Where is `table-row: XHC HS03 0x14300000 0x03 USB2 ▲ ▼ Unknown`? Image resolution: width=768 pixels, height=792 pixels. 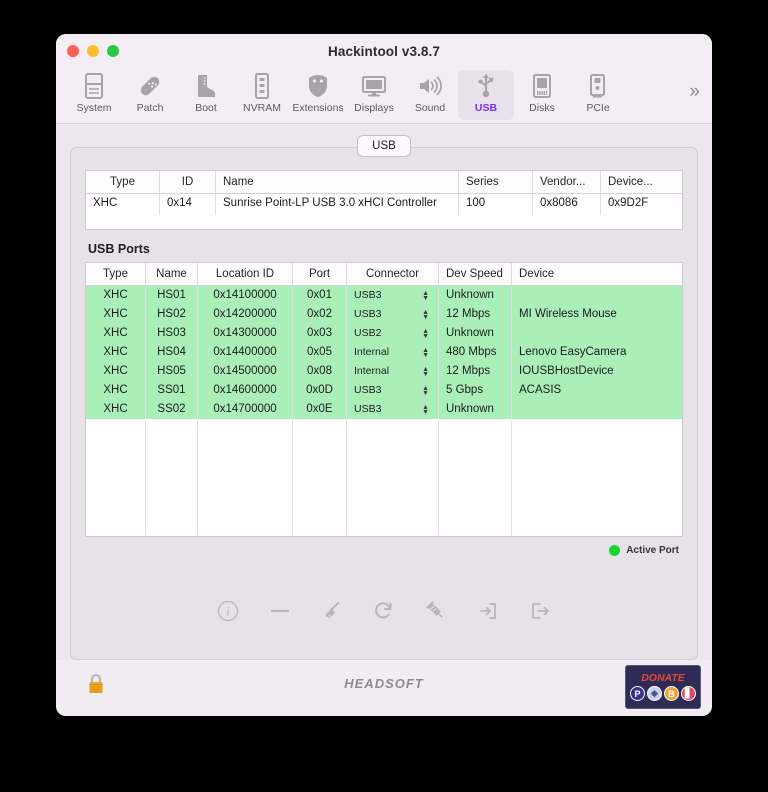 table-row: XHC HS03 0x14300000 0x03 USB2 ▲ ▼ Unknown is located at coordinates (384, 333).